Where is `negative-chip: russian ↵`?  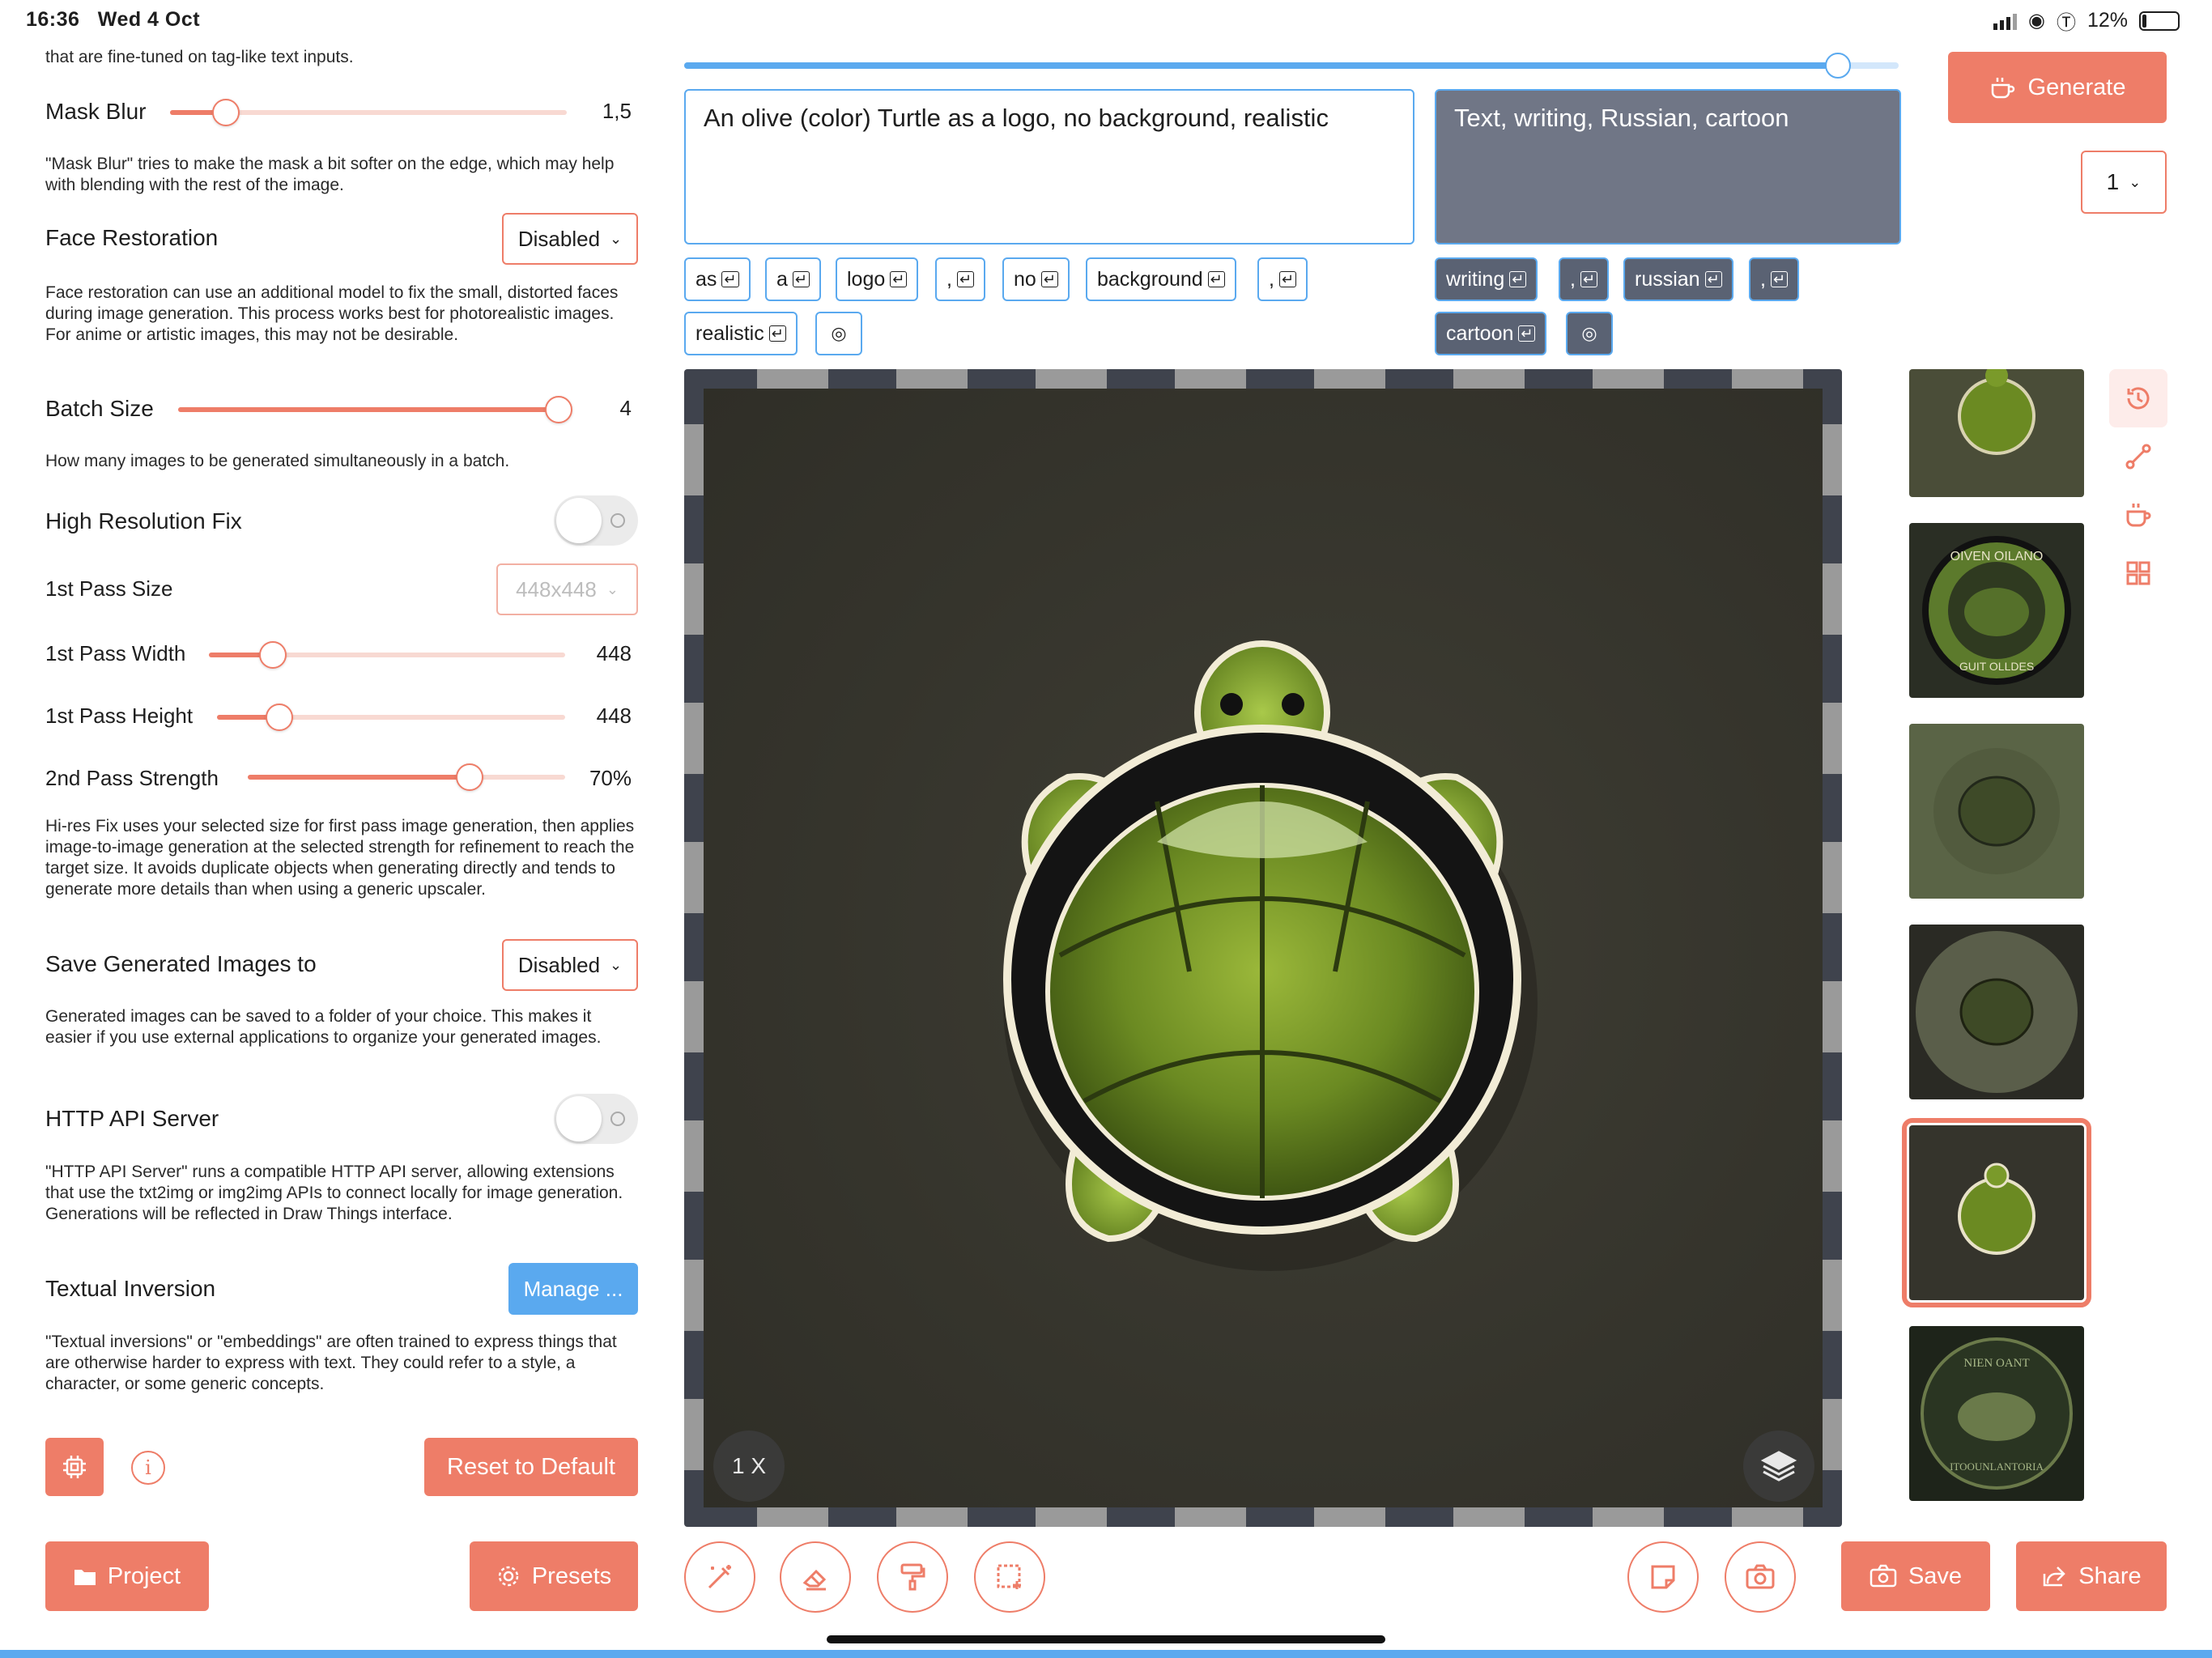
negative-chip: russian ↵ is located at coordinates (1678, 279).